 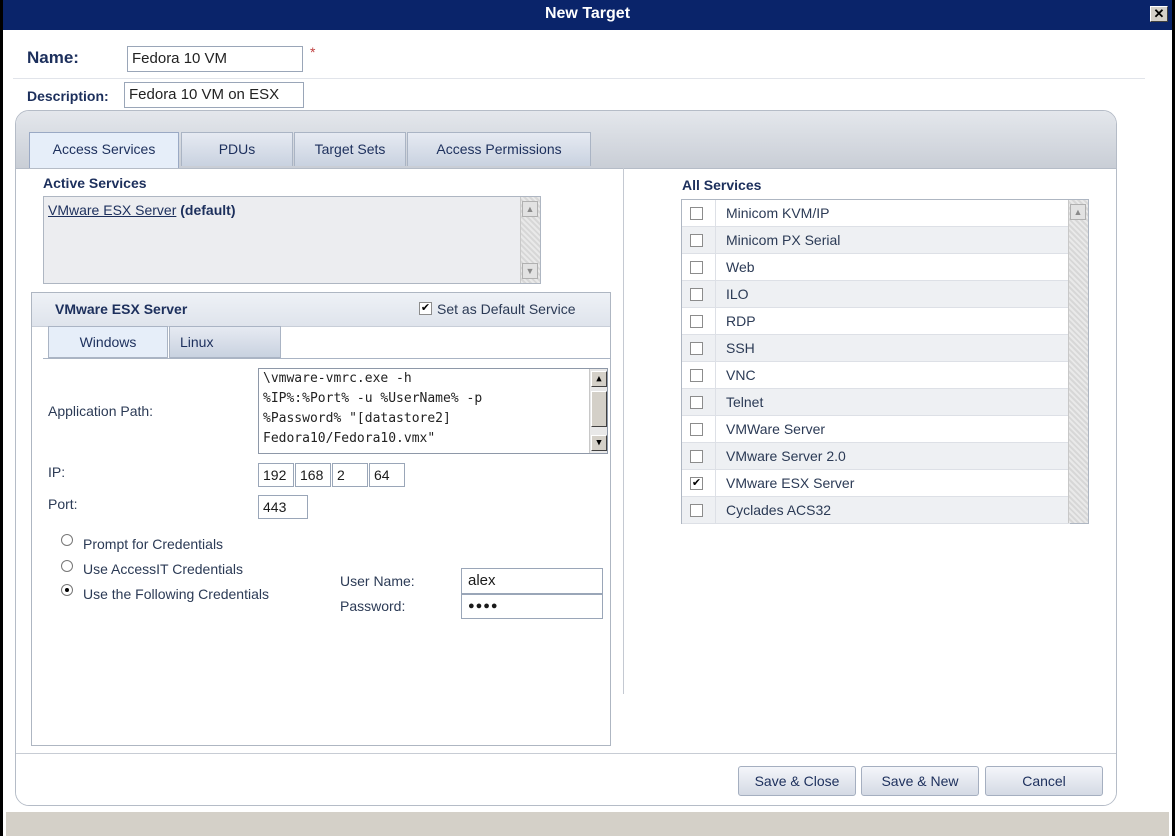 What do you see at coordinates (579, 78) in the screenshot?
I see `divider` at bounding box center [579, 78].